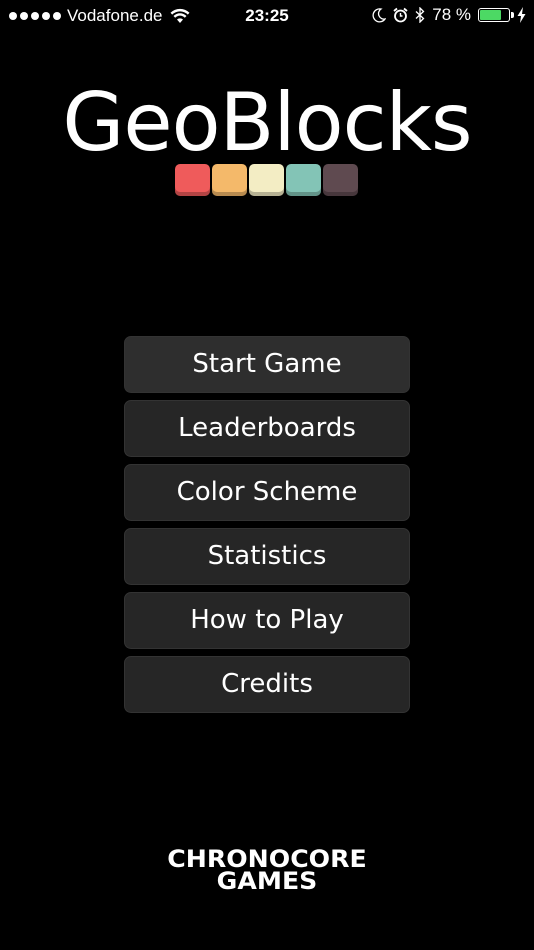  I want to click on logo-color-blocks, so click(266, 180).